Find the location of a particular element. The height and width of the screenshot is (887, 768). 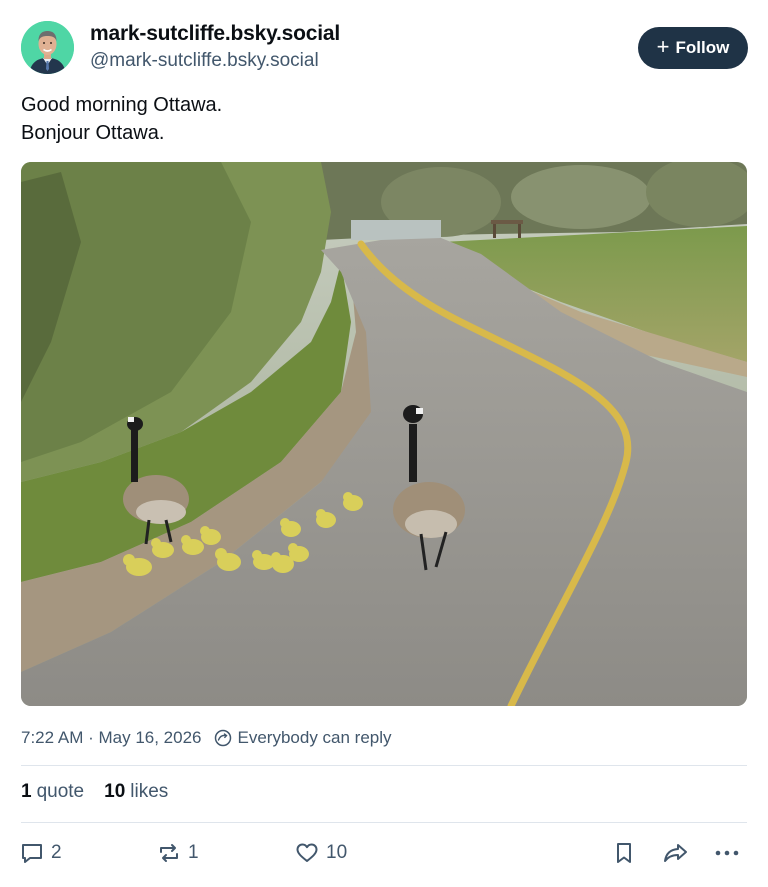

bookmark-icon is located at coordinates (624, 853).